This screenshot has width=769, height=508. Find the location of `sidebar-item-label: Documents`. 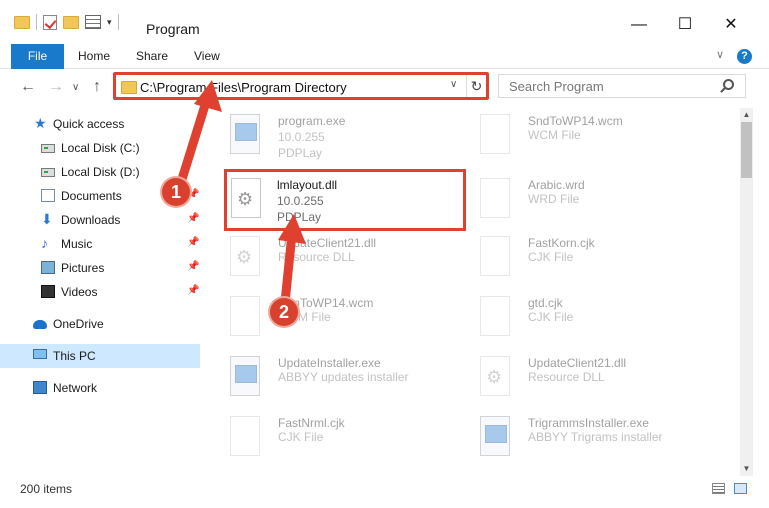

sidebar-item-label: Documents is located at coordinates (91, 196).